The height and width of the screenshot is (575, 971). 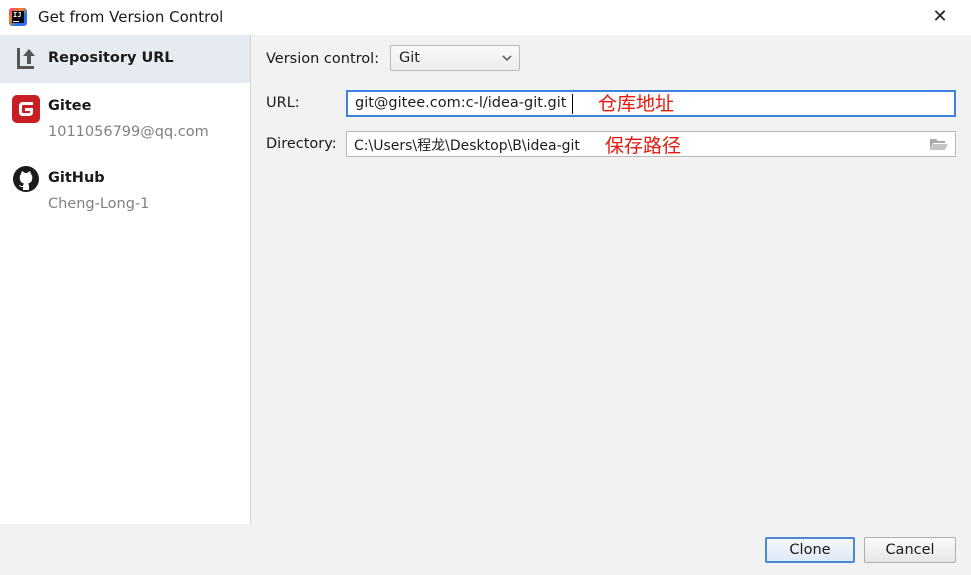 What do you see at coordinates (18, 17) in the screenshot?
I see `intellij-idea-icon: IJ` at bounding box center [18, 17].